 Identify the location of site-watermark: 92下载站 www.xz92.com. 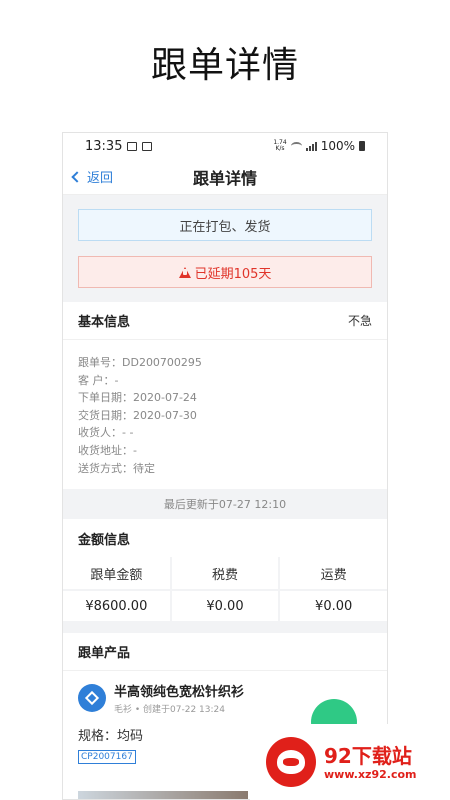
(350, 762).